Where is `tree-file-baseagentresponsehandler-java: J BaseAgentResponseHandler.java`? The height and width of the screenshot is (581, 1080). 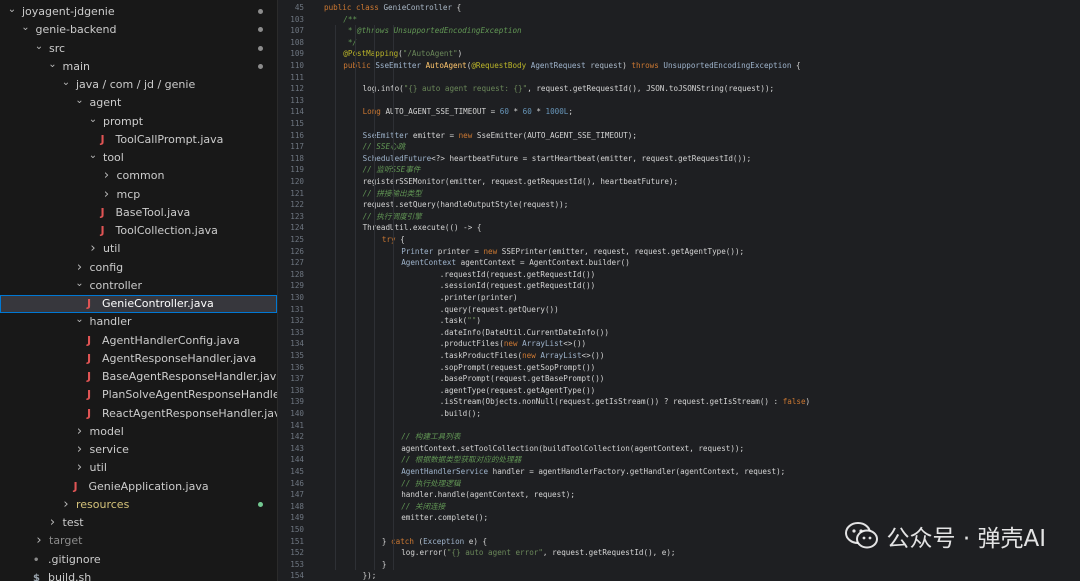 tree-file-baseagentresponsehandler-java: J BaseAgentResponseHandler.java is located at coordinates (138, 377).